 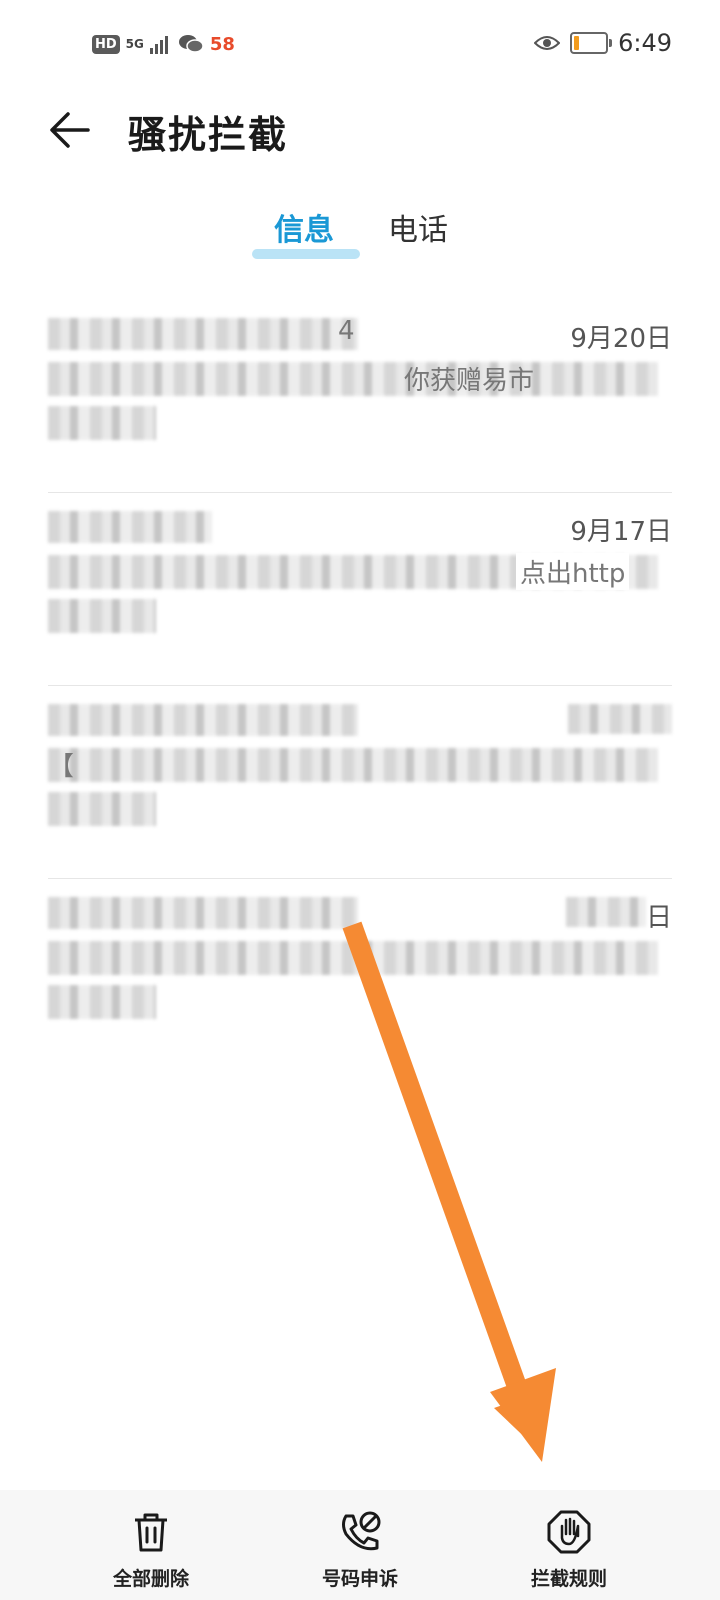 I want to click on back-button, so click(x=70, y=130).